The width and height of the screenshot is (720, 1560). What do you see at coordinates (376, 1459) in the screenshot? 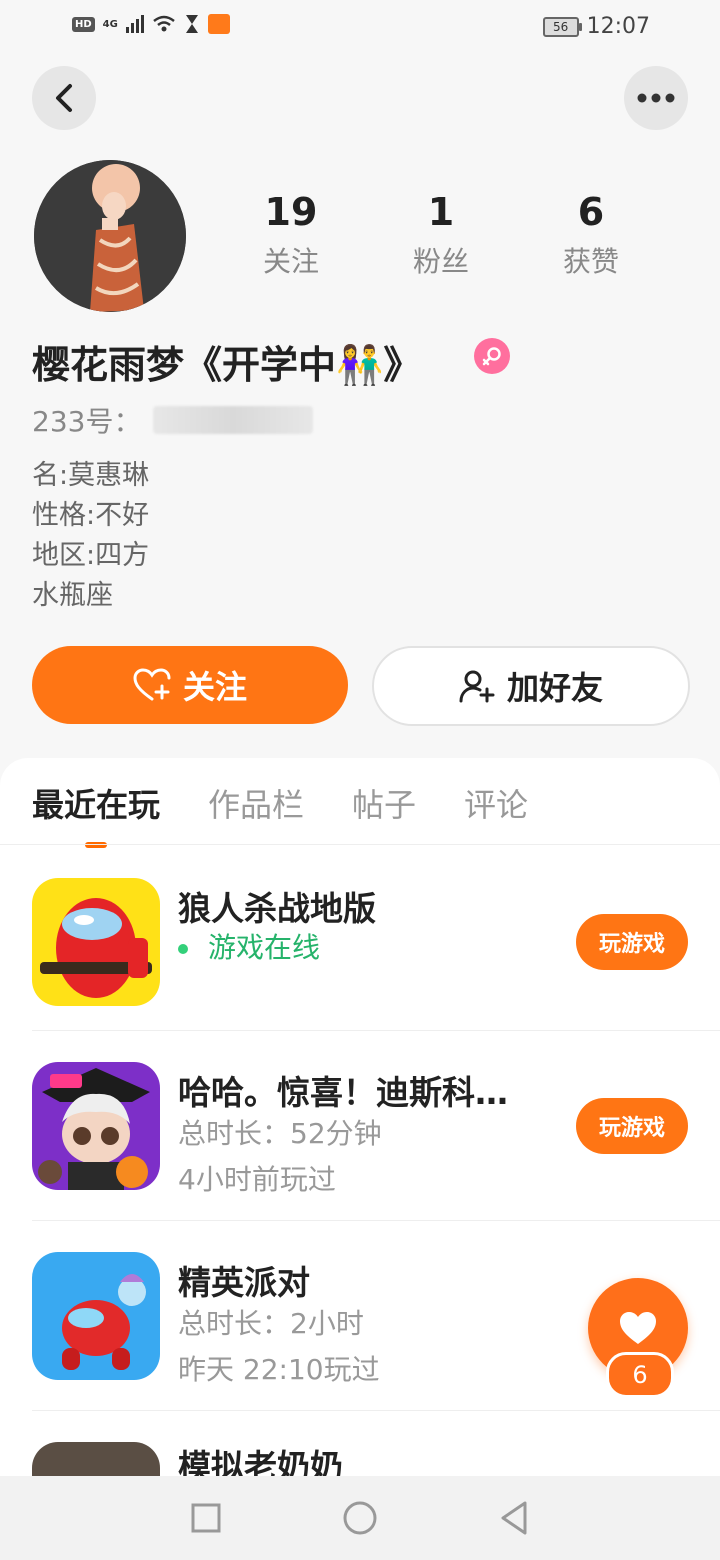
I see `game-row: 模拟老奶奶` at bounding box center [376, 1459].